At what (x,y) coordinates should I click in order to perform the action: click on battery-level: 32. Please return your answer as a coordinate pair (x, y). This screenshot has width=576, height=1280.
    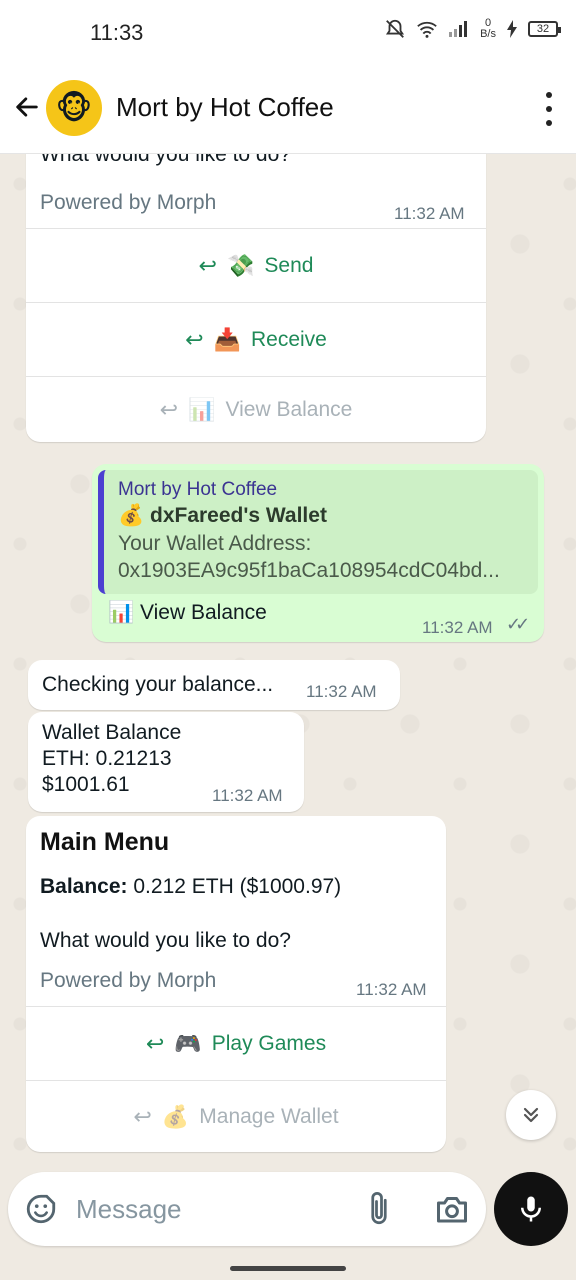
    Looking at the image, I should click on (543, 29).